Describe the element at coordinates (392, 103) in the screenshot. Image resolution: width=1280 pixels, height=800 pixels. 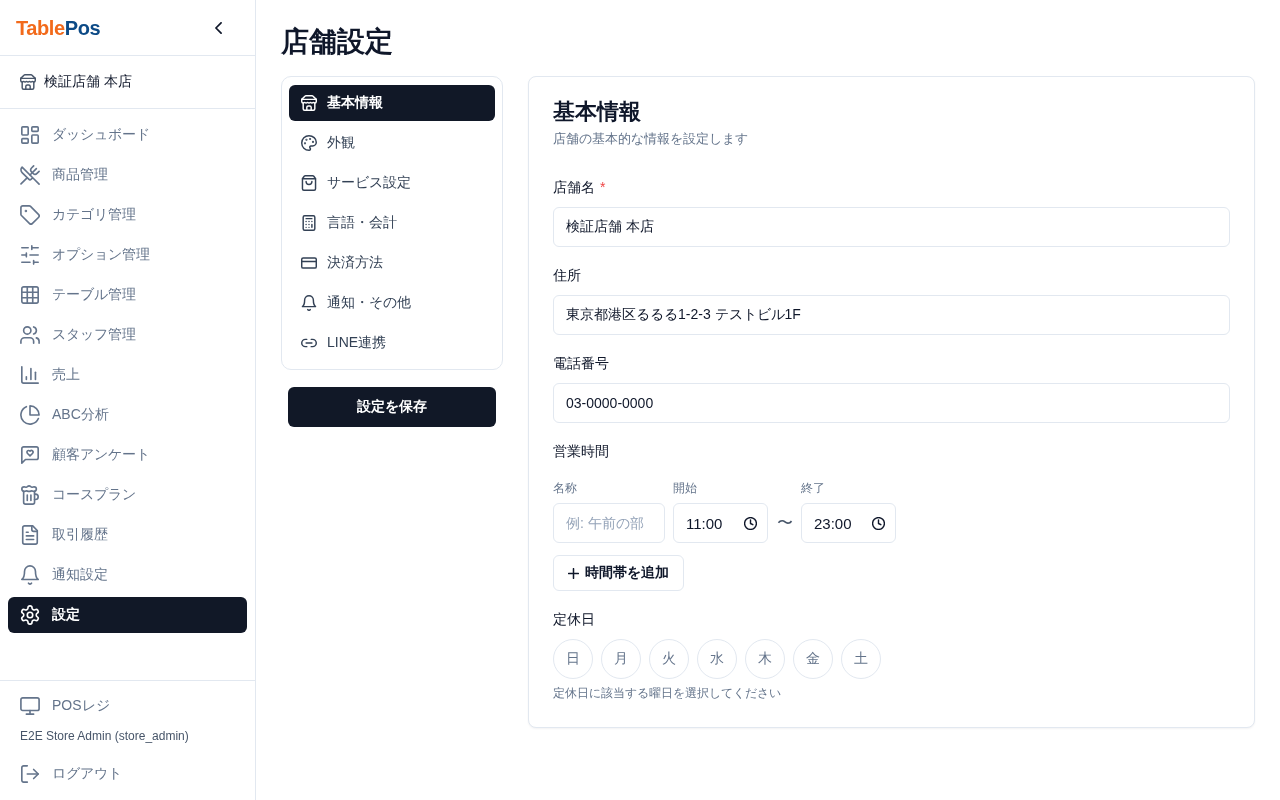
I see `settings-tab: 基本情報` at that location.